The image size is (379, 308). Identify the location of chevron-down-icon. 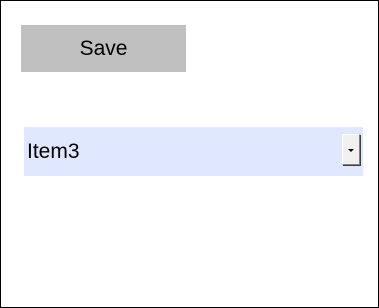
(351, 150).